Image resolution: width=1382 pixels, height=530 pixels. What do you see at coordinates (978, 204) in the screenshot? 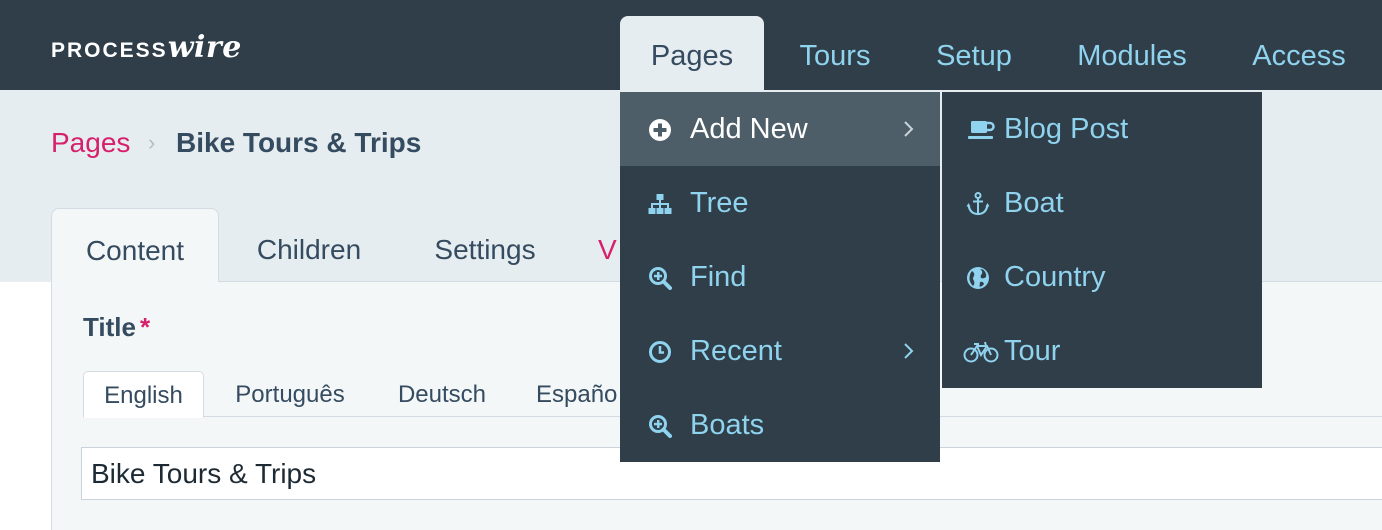
I see `anchor-icon` at bounding box center [978, 204].